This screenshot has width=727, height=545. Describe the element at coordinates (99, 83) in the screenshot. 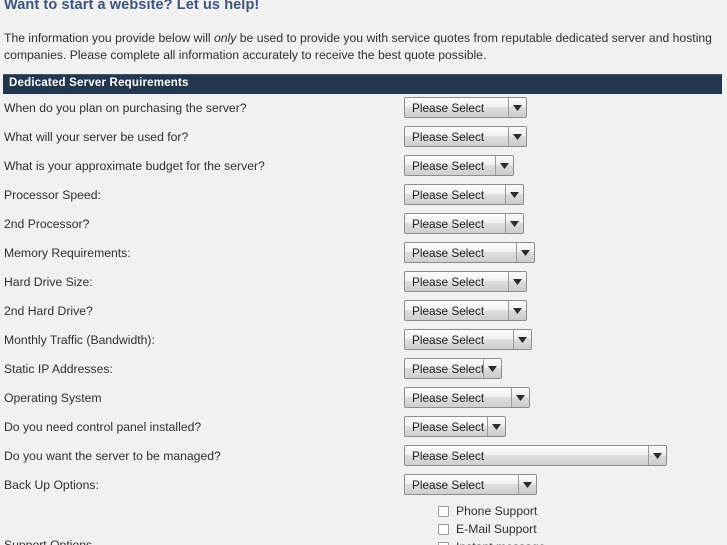

I see `section-header-title: Dedicated Server Requirements` at that location.